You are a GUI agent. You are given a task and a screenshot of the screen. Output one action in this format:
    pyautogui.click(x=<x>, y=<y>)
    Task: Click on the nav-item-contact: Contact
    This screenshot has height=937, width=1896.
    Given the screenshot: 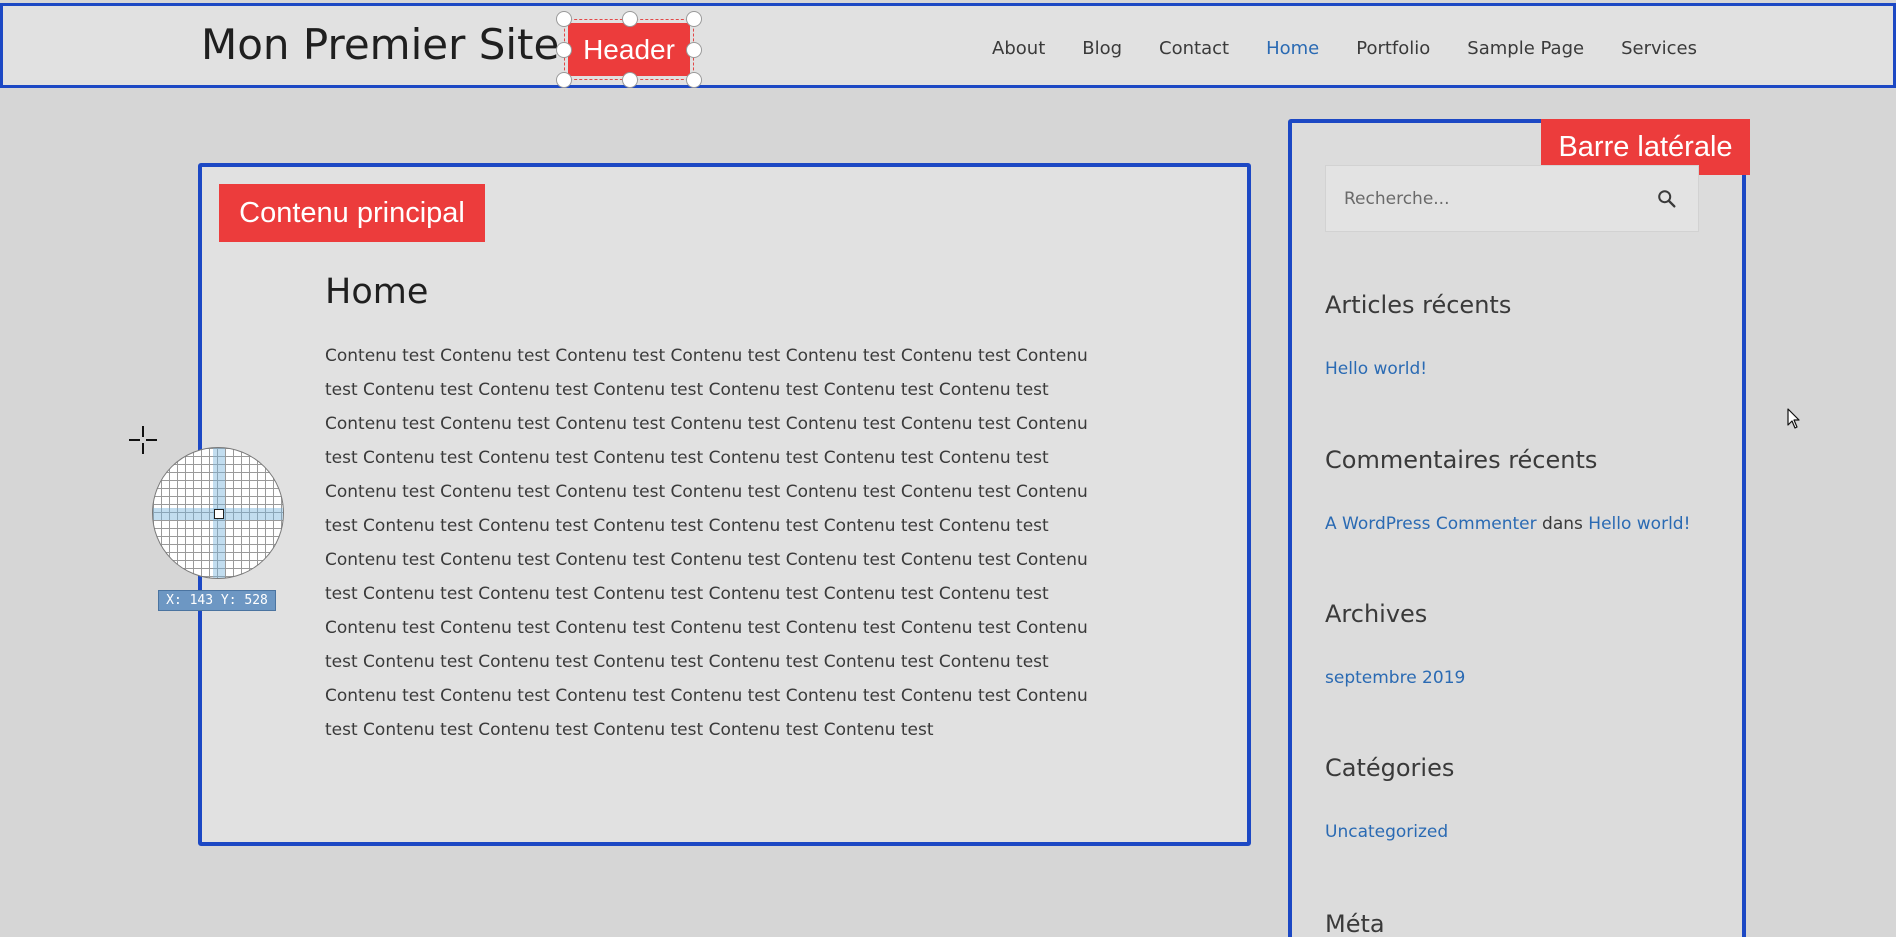 What is the action you would take?
    pyautogui.click(x=1194, y=48)
    